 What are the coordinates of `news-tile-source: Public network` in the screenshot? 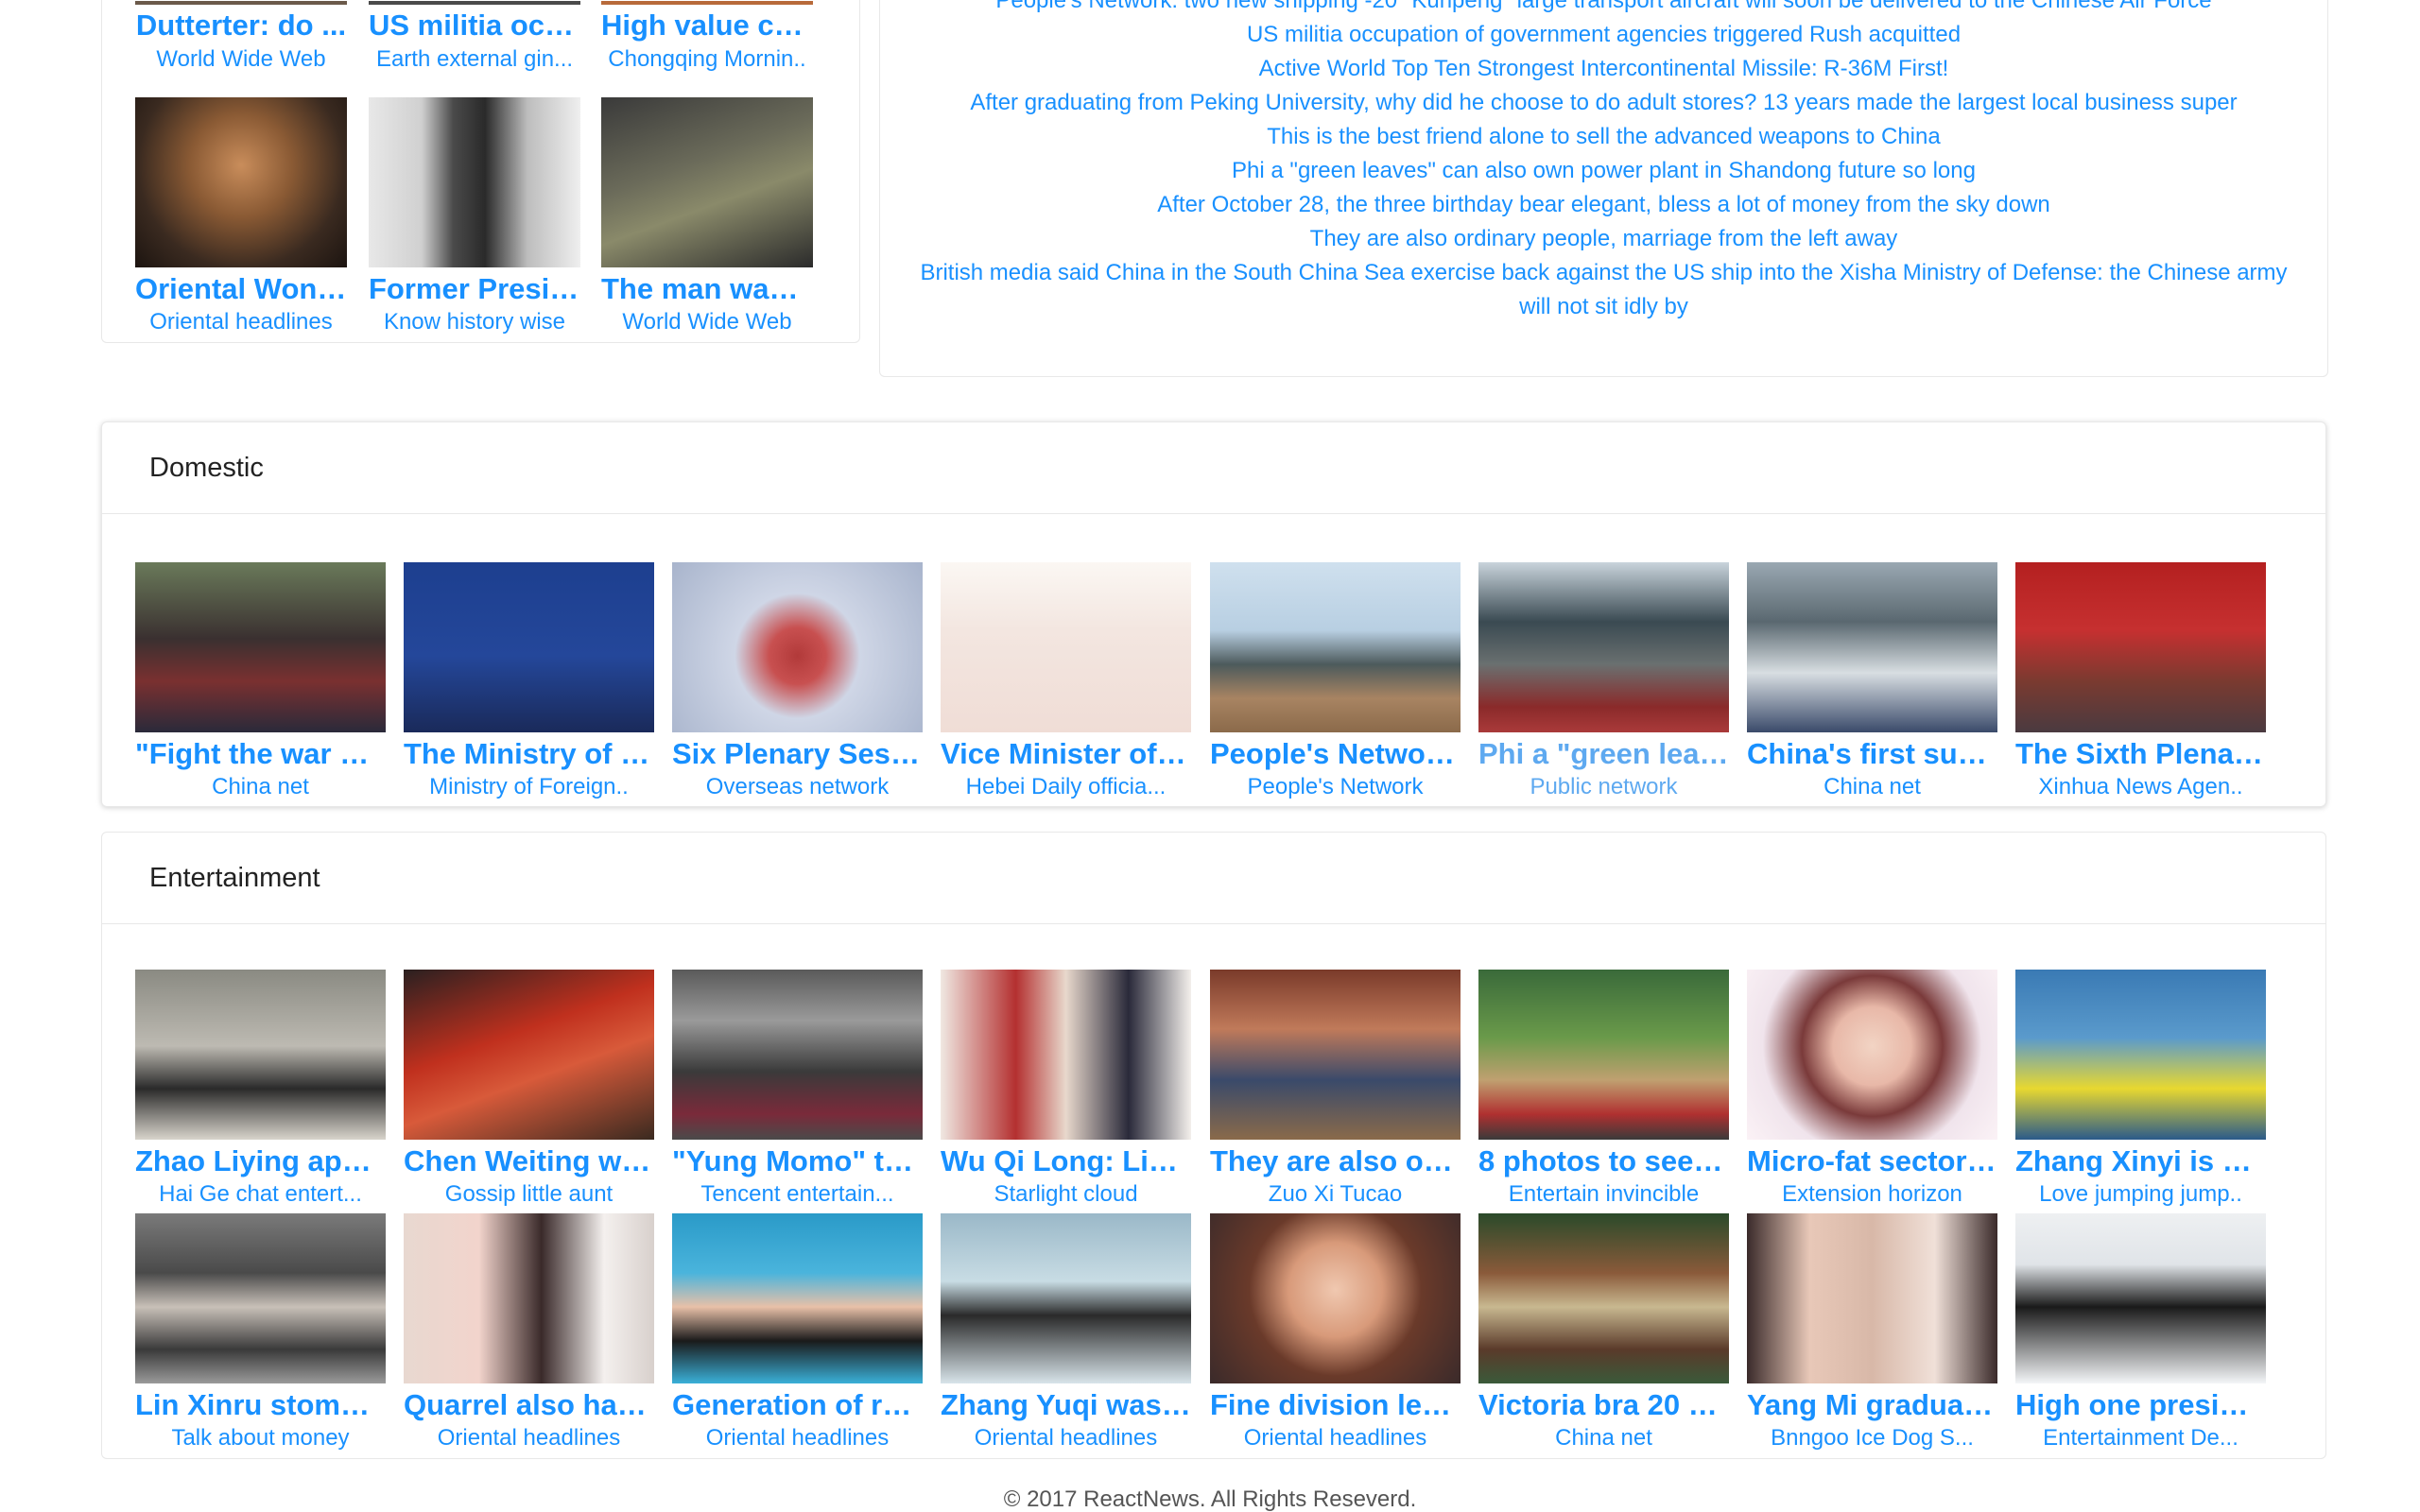 It's located at (1603, 787).